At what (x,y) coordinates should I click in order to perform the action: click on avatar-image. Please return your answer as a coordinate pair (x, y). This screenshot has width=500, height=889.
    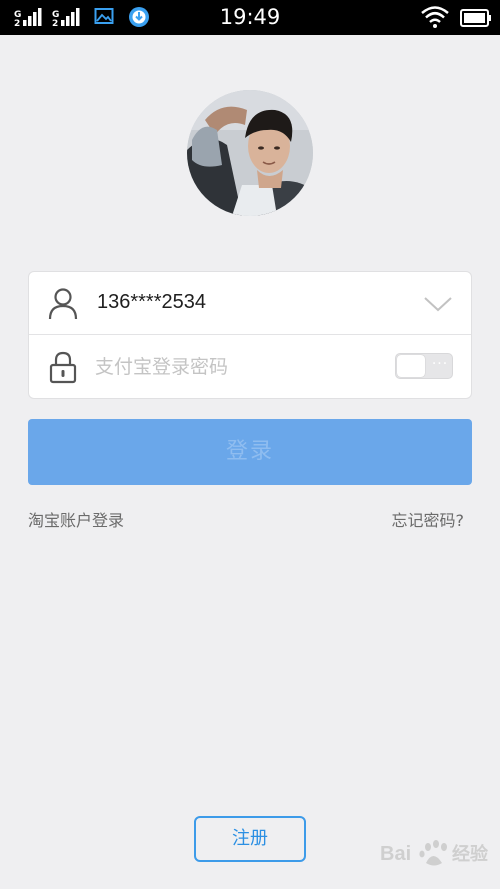
    Looking at the image, I should click on (250, 153).